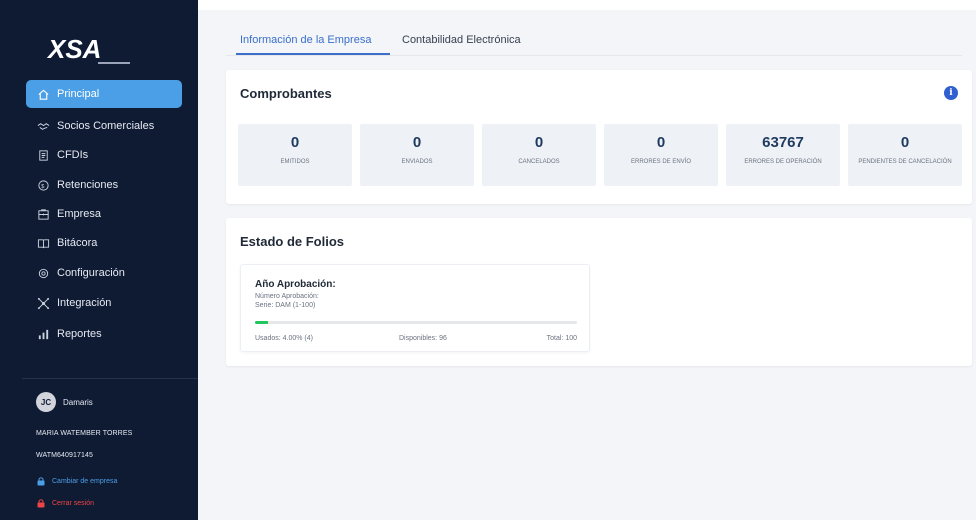 This screenshot has width=976, height=520. Describe the element at coordinates (73, 49) in the screenshot. I see `logo-text: XSA` at that location.